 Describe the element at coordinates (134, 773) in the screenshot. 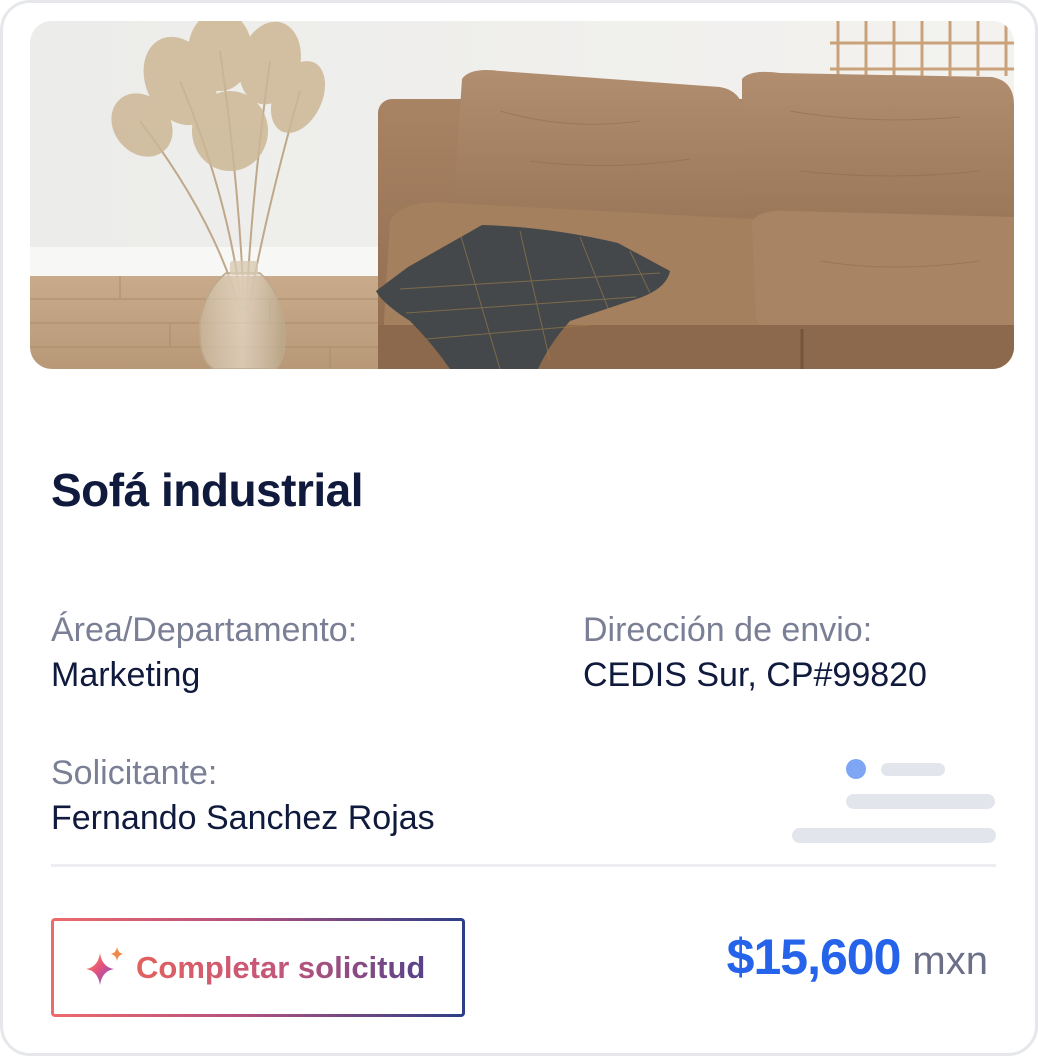

I see `requester-label: Solicitante:` at that location.